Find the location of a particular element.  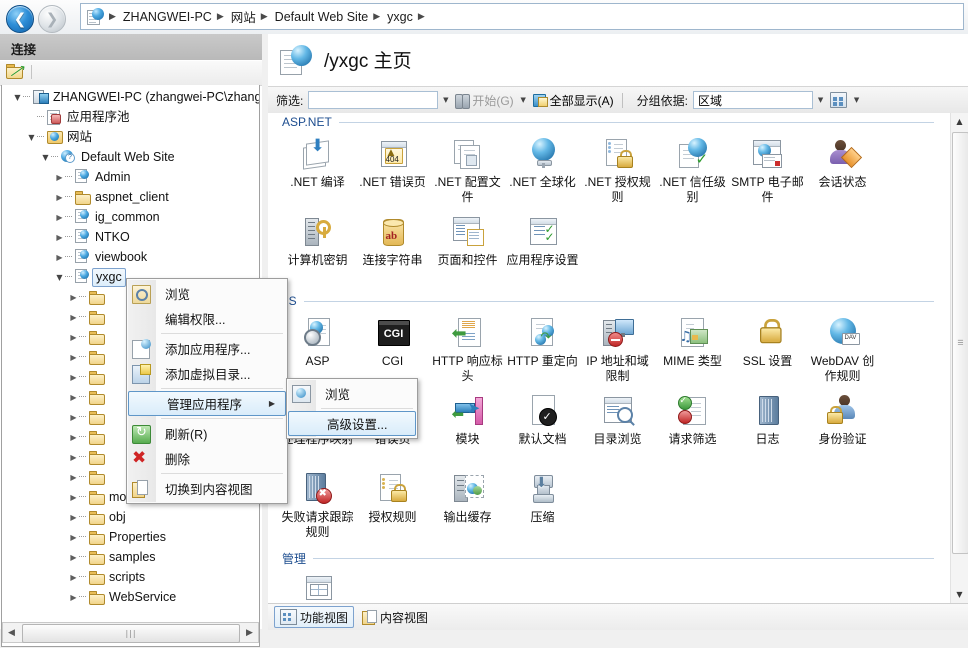

tree-node: ▶ Properties is located at coordinates (130, 537).